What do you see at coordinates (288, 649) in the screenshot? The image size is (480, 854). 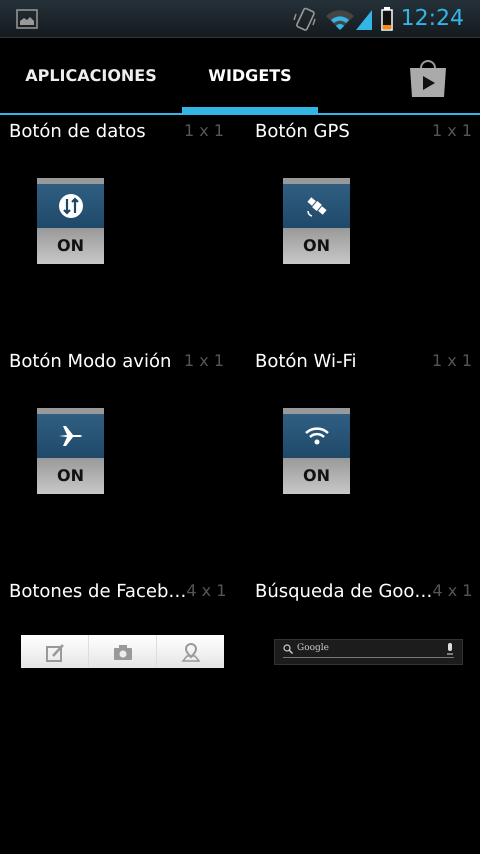 I see `search-icon` at bounding box center [288, 649].